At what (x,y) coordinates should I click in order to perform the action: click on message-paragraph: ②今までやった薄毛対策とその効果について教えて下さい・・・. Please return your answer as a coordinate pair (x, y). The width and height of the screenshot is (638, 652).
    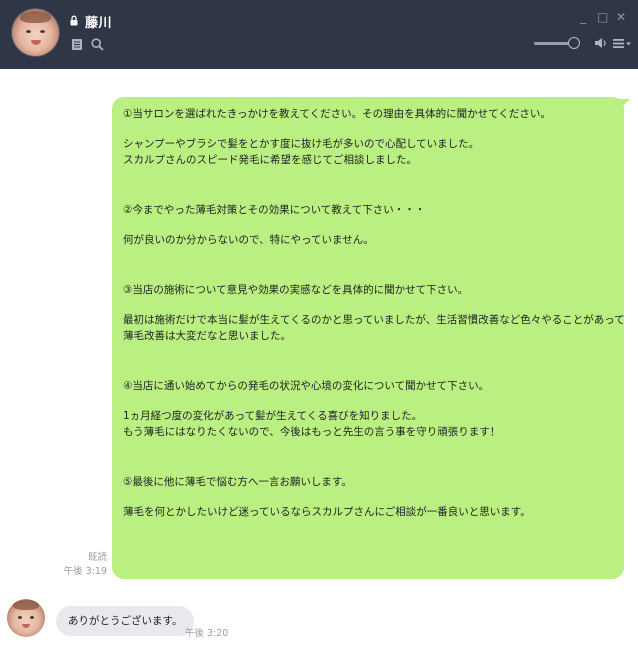
    Looking at the image, I should click on (368, 210).